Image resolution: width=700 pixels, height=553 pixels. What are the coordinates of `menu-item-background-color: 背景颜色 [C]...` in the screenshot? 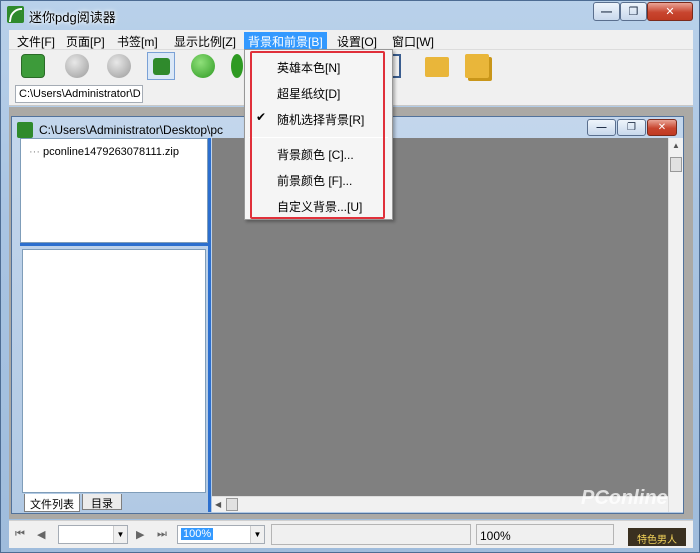 It's located at (318, 153).